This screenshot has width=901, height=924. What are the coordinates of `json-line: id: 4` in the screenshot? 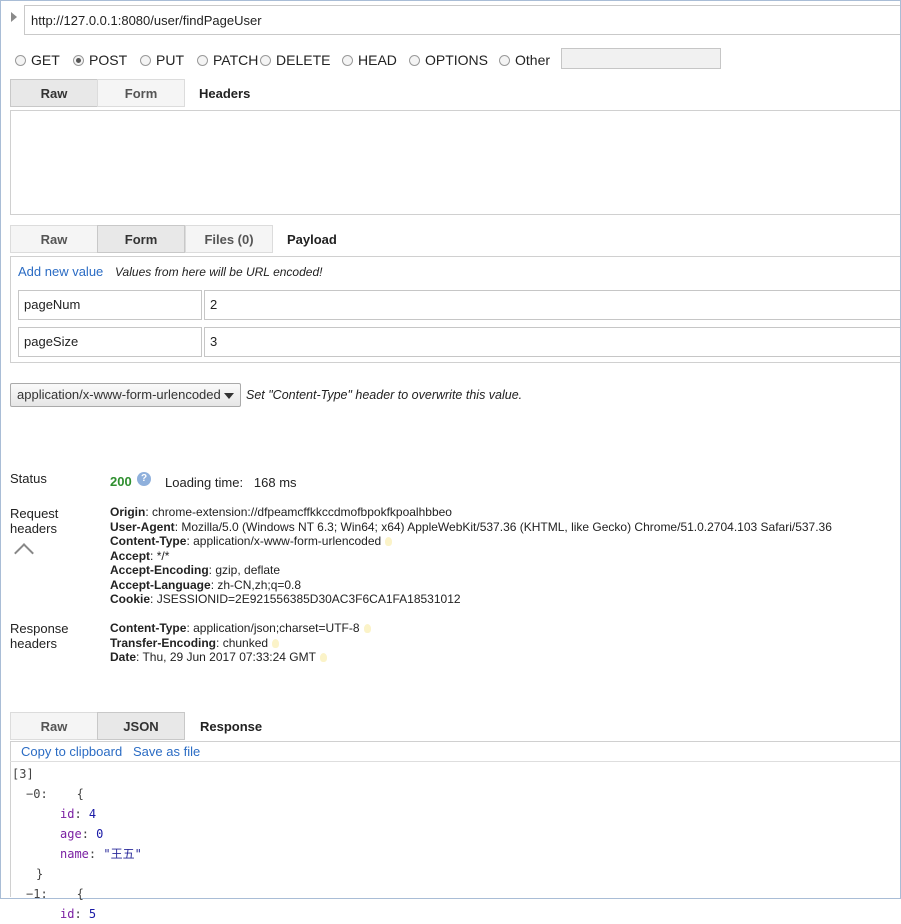 It's located at (77, 814).